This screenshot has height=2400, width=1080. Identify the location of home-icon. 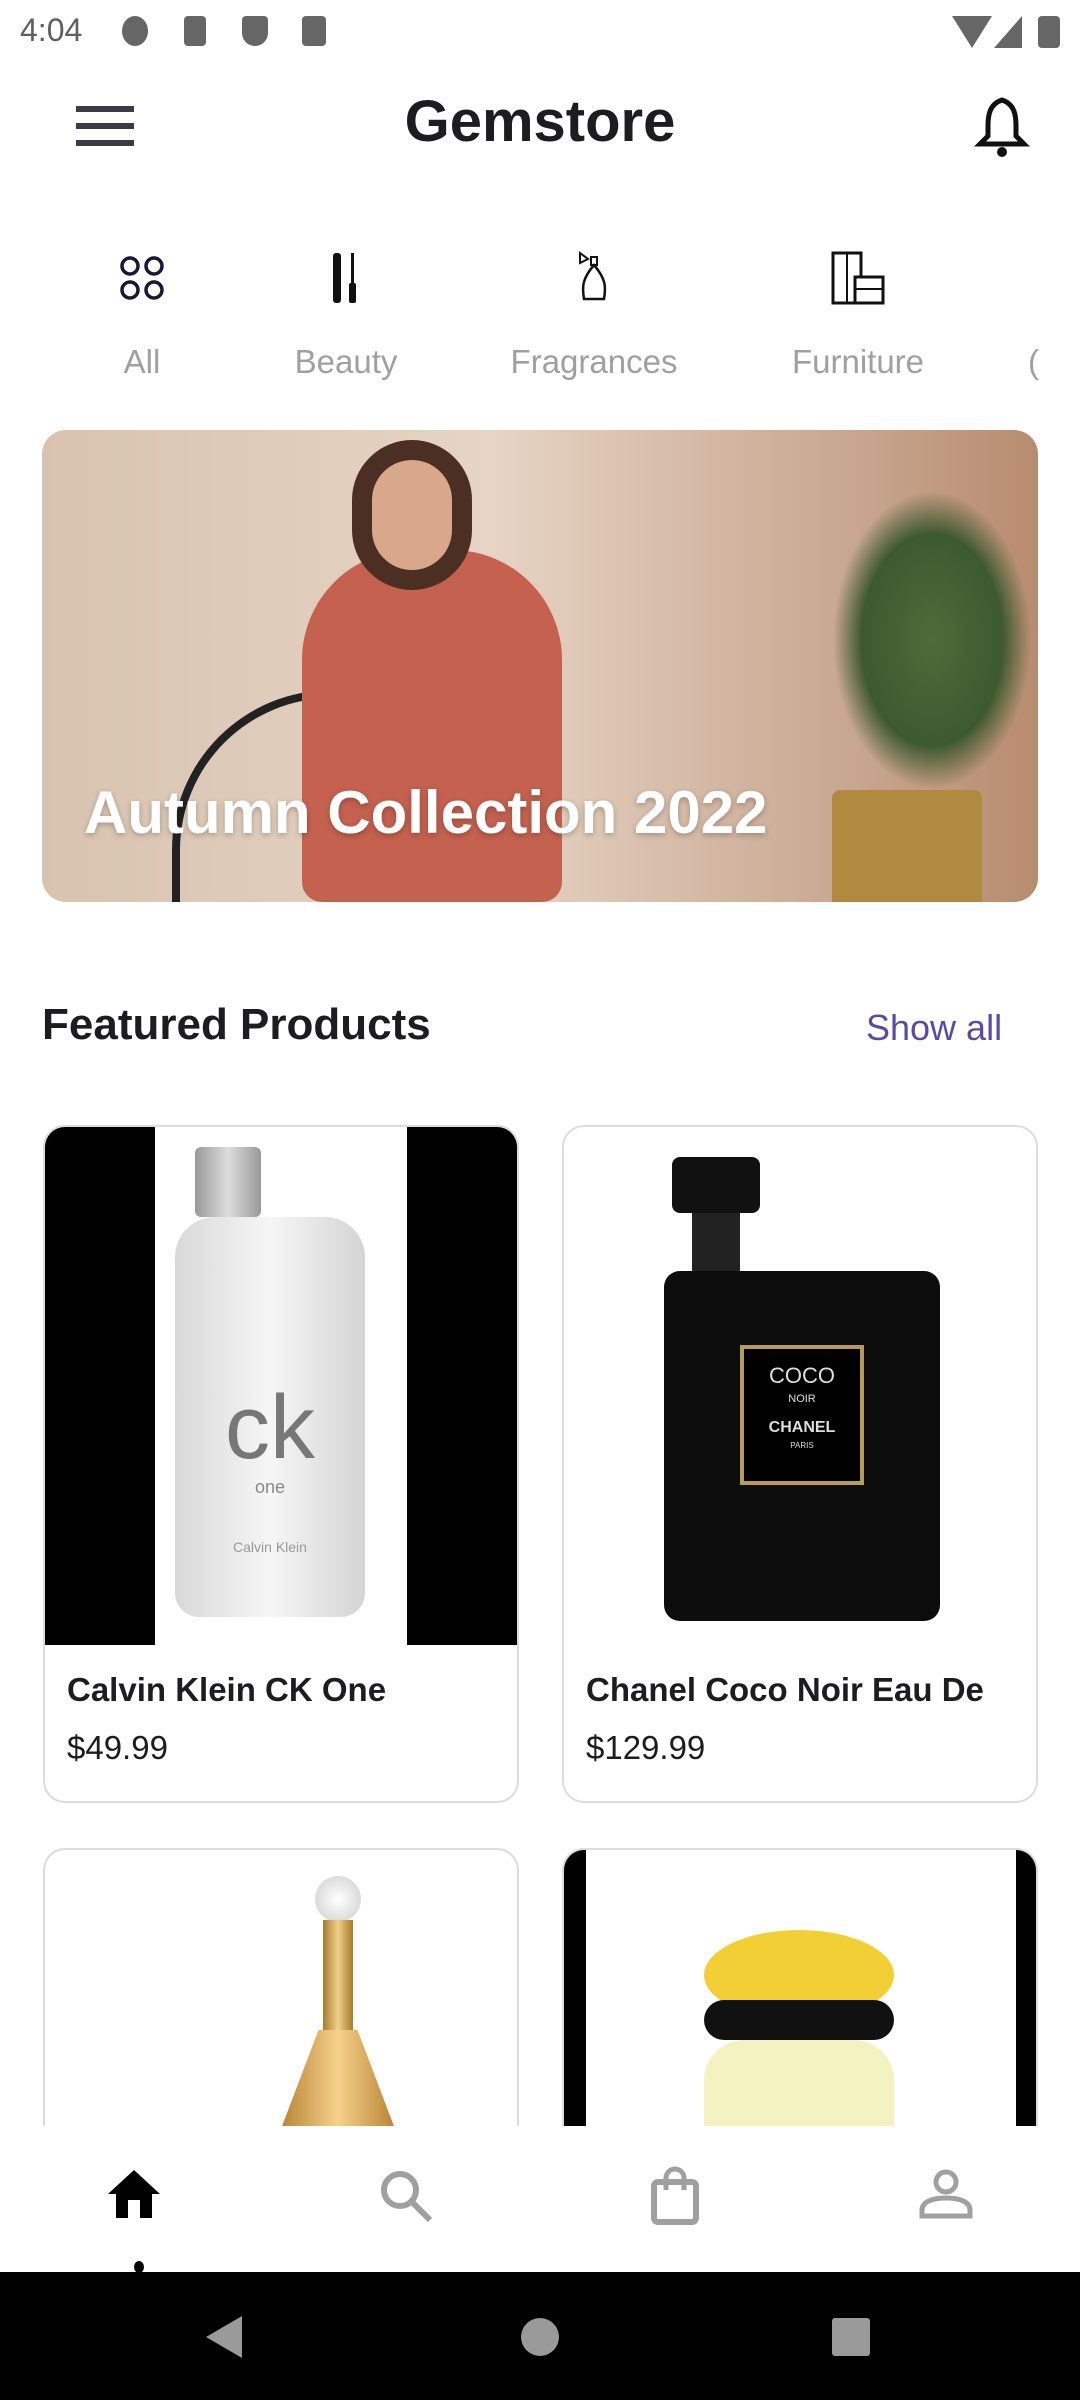
(134, 2194).